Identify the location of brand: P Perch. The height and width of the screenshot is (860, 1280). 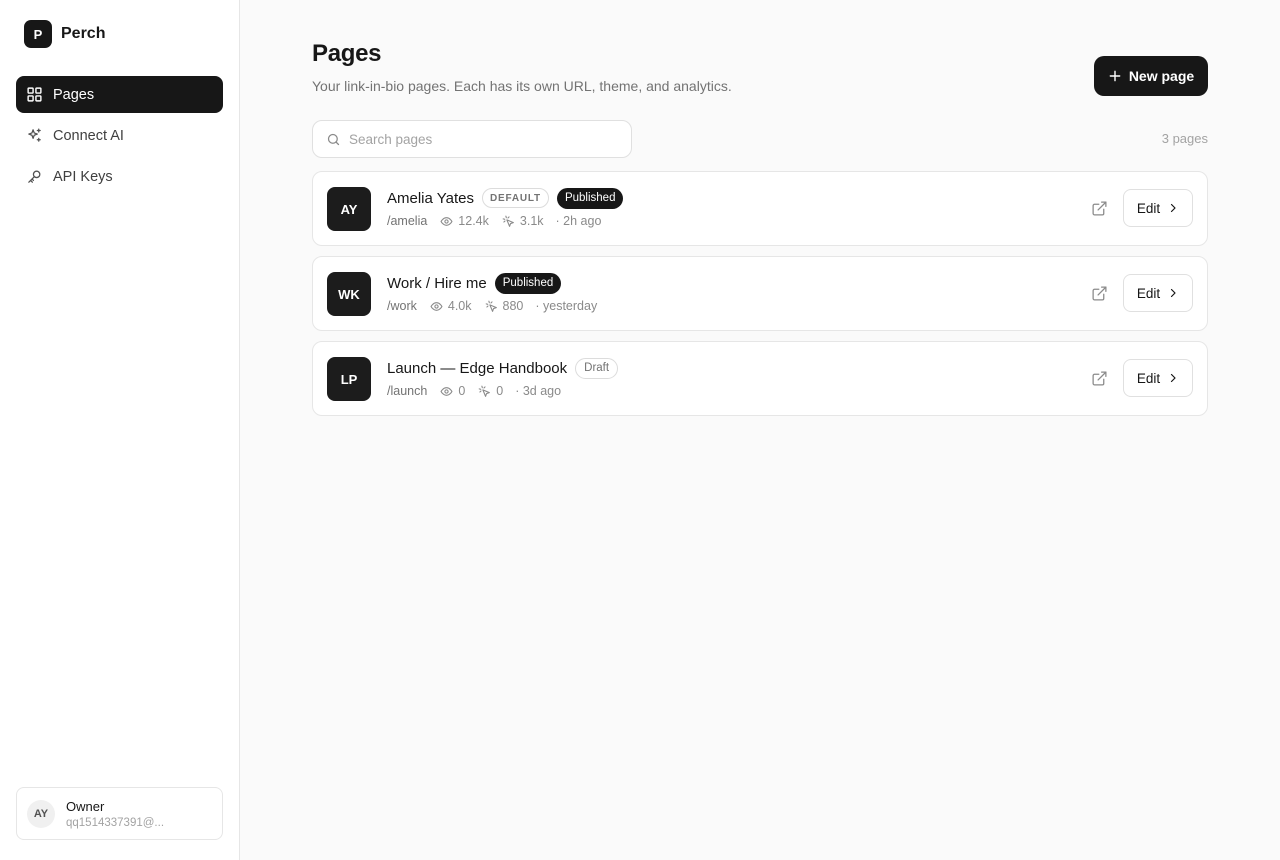
(64, 34).